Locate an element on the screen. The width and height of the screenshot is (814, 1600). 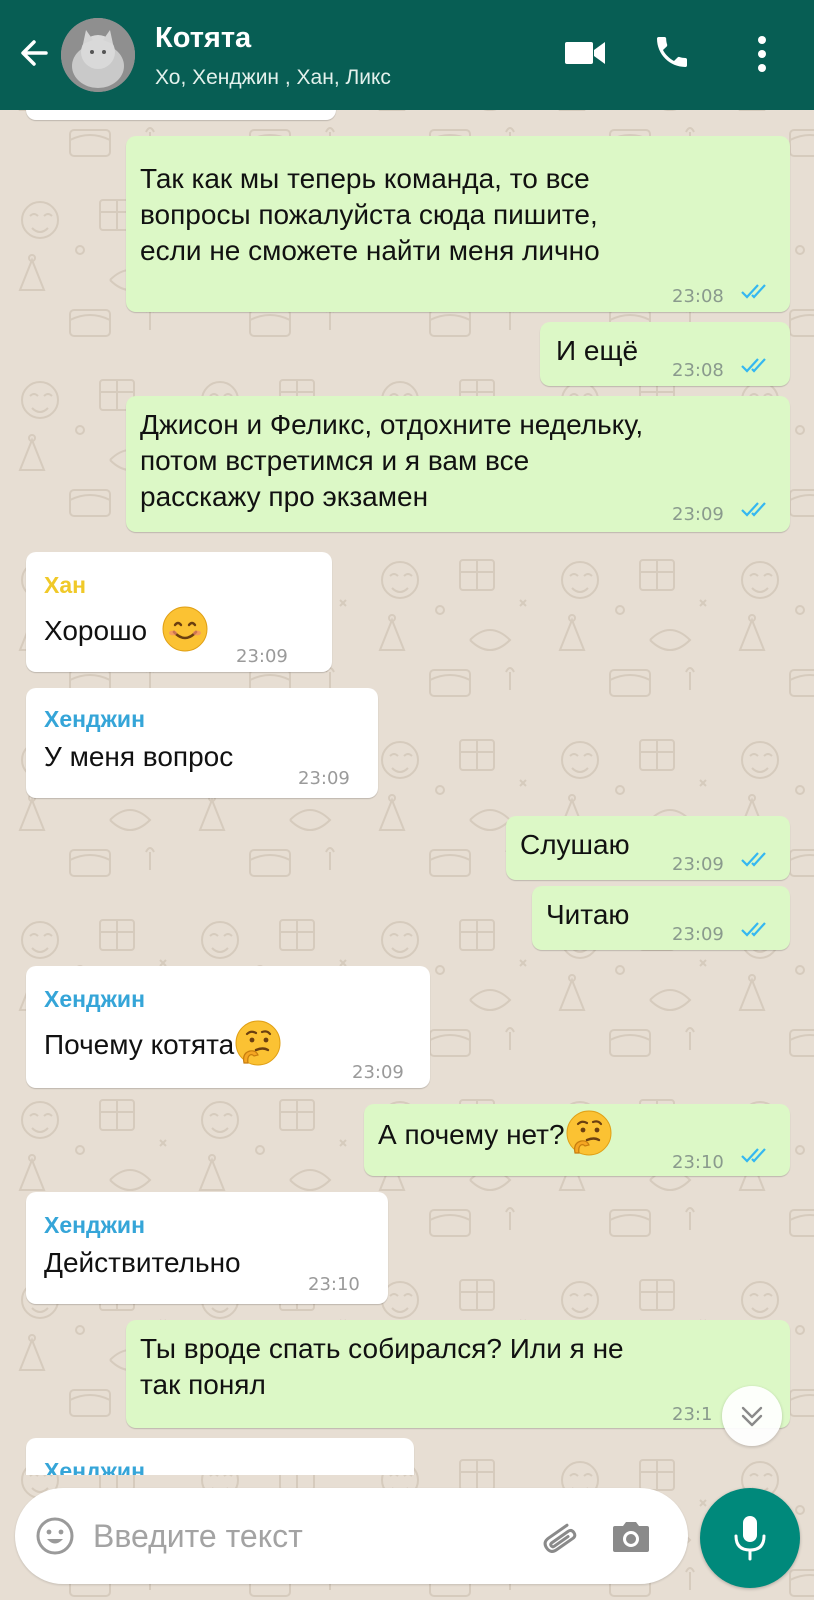
message-text: Хорошо is located at coordinates (126, 629).